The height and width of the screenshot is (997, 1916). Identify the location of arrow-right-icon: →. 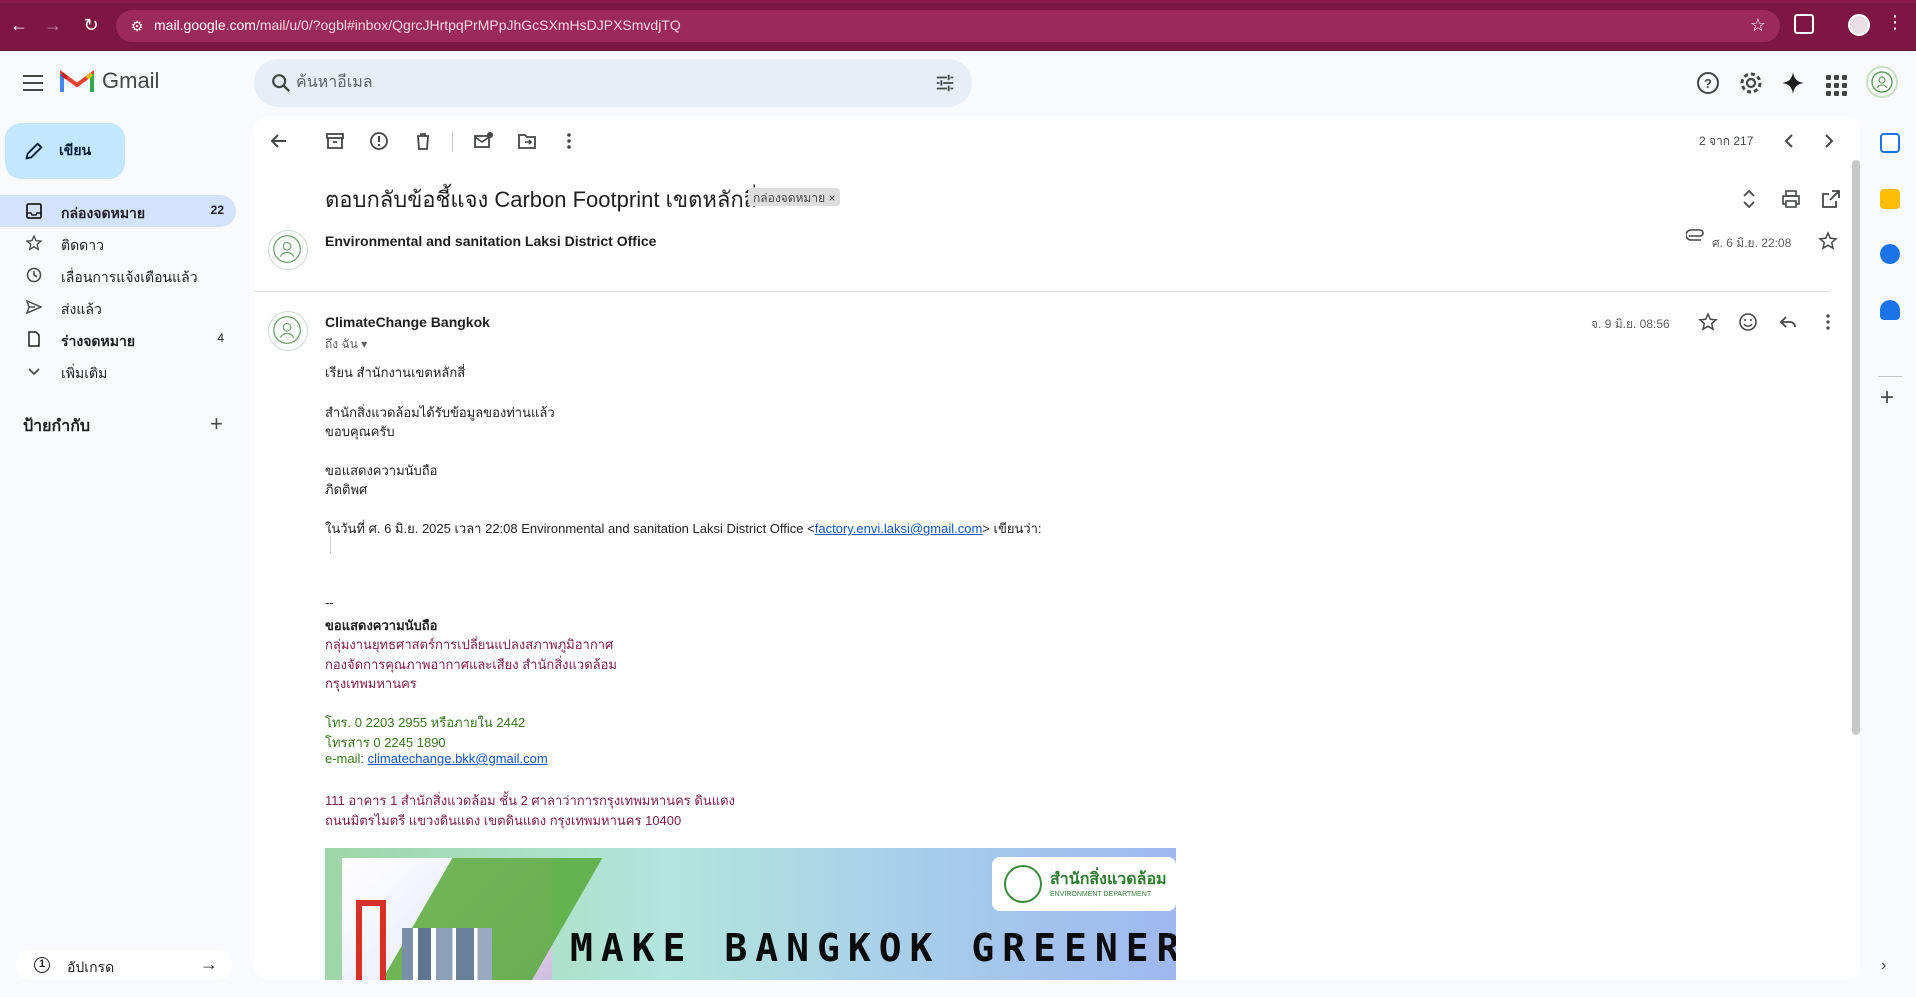
(209, 964).